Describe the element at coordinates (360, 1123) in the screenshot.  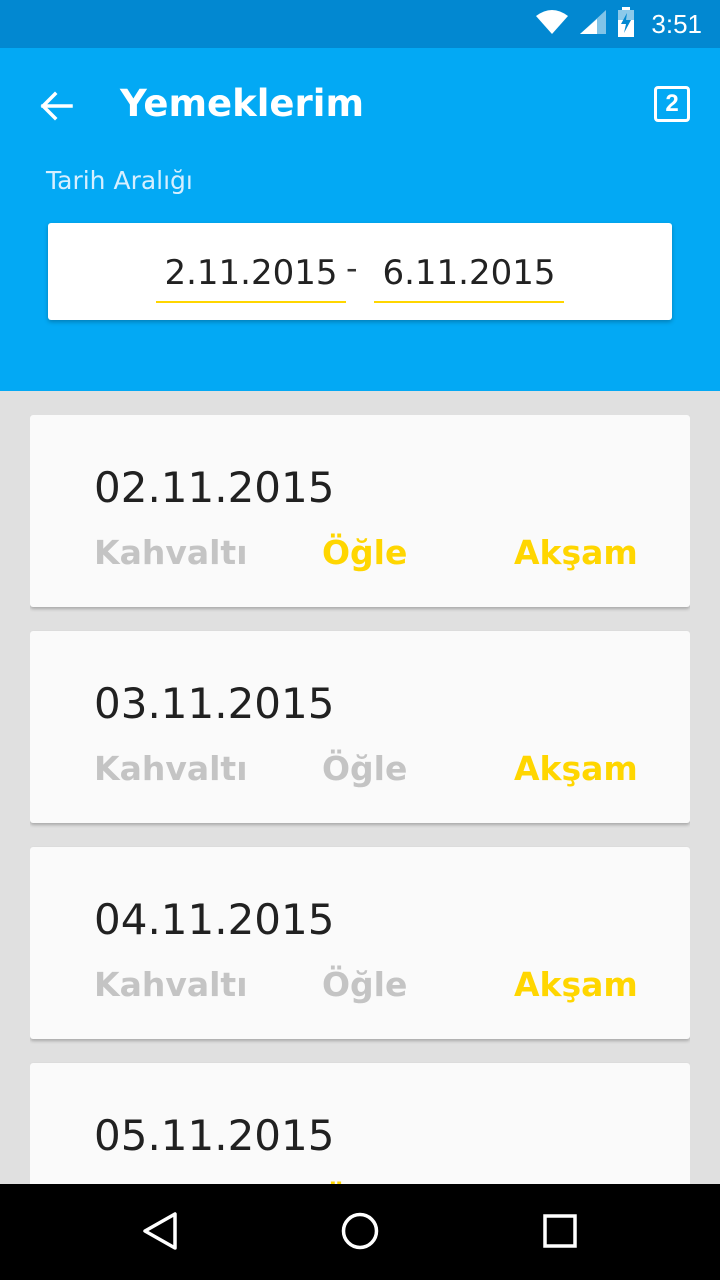
I see `day-card: 05.11.2015 Kahvaltı Öğle Akşam` at that location.